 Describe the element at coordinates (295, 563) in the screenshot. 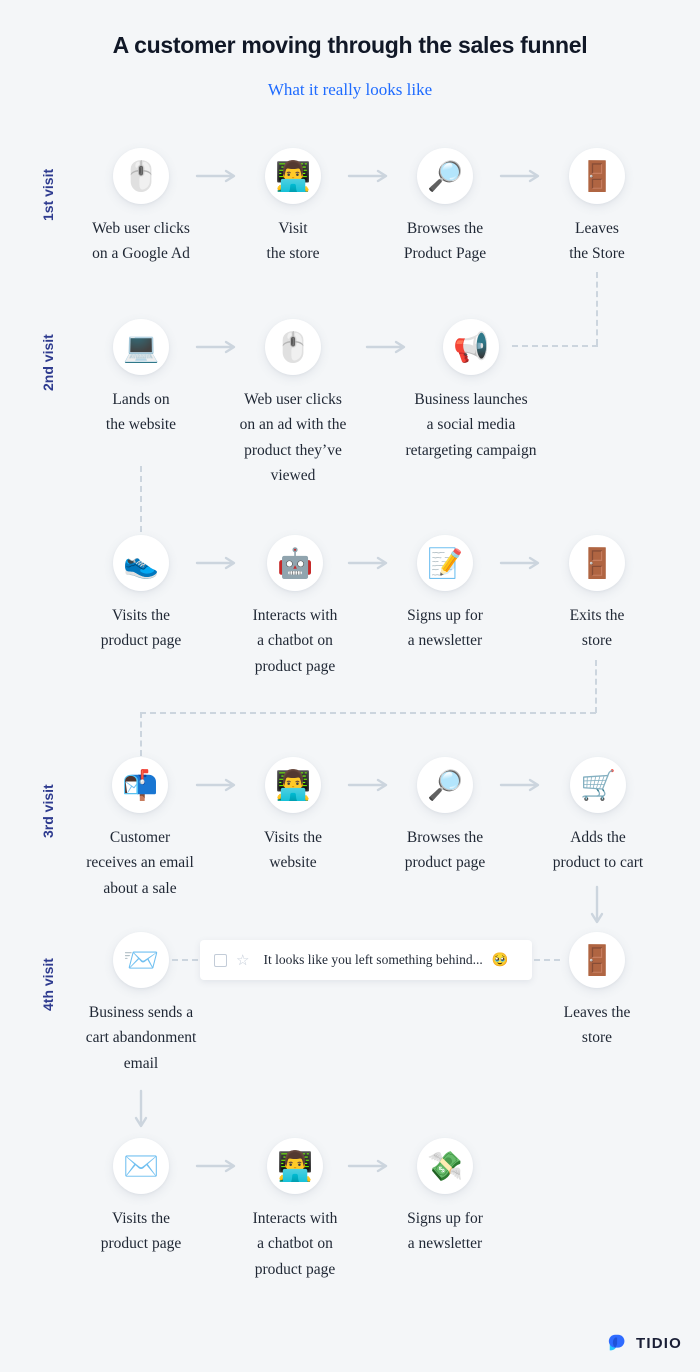

I see `robot-icon: 🤖` at that location.